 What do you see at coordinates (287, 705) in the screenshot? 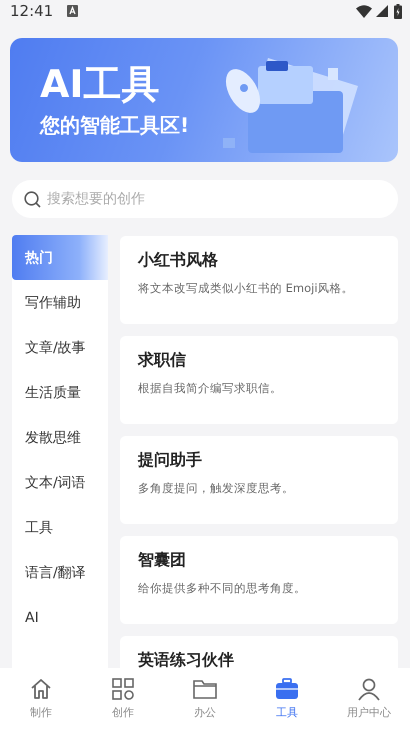
I see `nav-tab: 工具` at bounding box center [287, 705].